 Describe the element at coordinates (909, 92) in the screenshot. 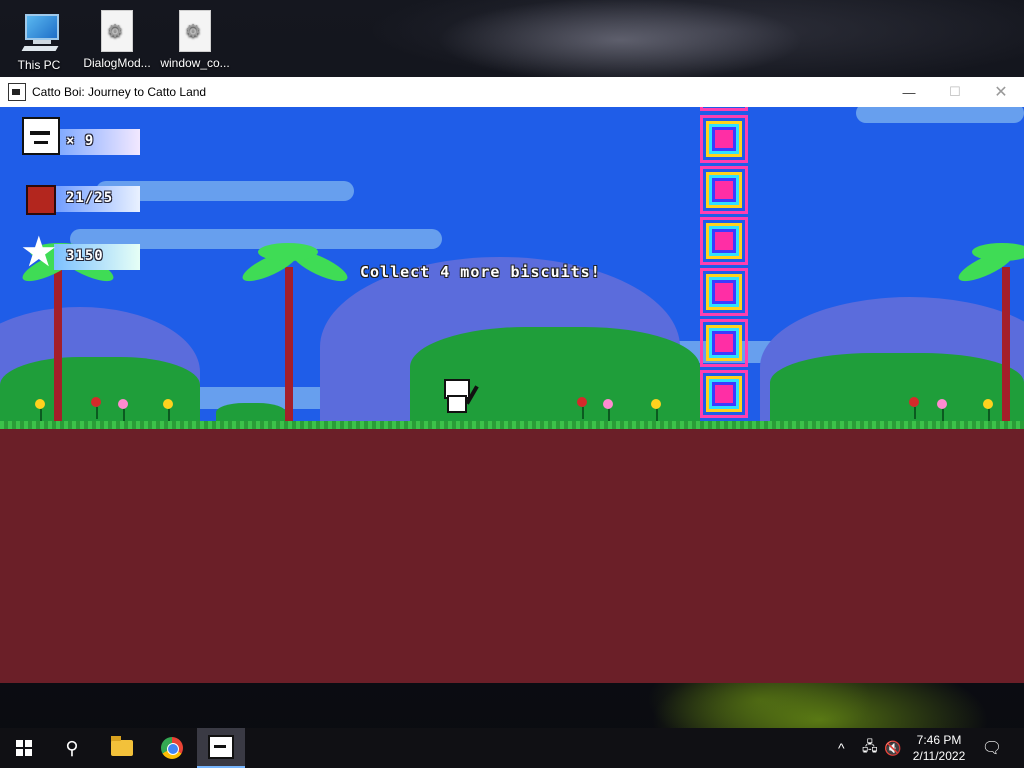

I see `minimize-button: —` at that location.